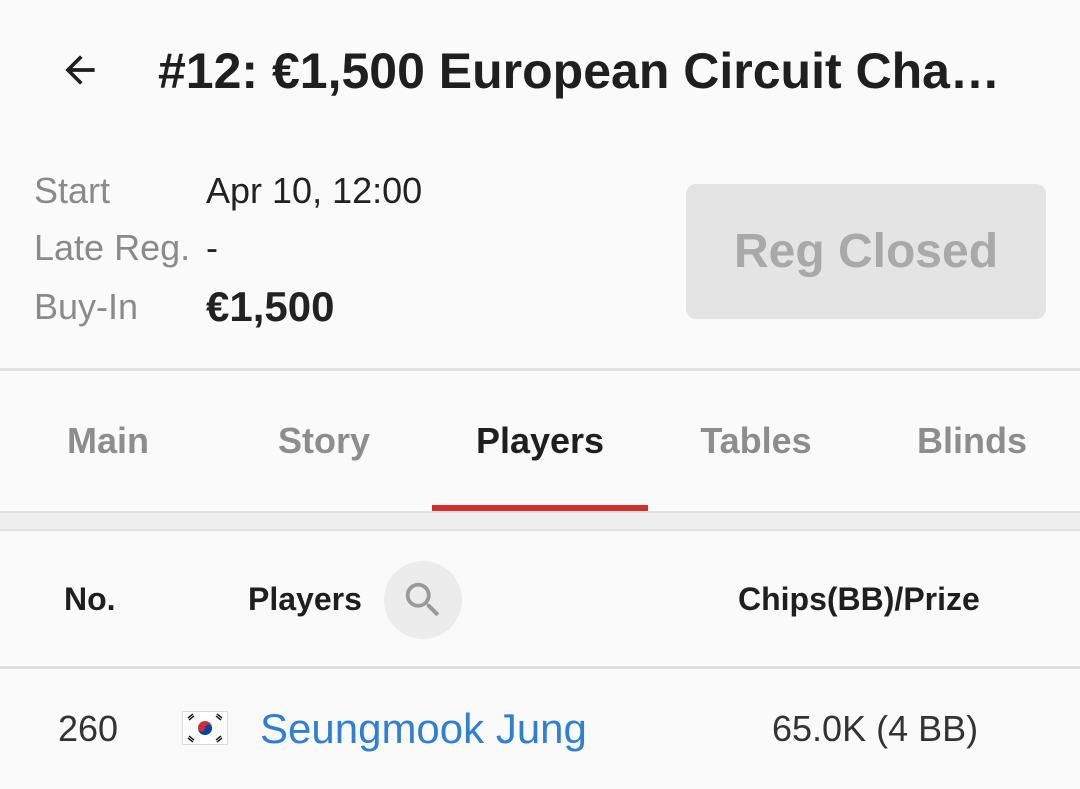 The height and width of the screenshot is (789, 1080). I want to click on buyin-value: €1,500, so click(270, 306).